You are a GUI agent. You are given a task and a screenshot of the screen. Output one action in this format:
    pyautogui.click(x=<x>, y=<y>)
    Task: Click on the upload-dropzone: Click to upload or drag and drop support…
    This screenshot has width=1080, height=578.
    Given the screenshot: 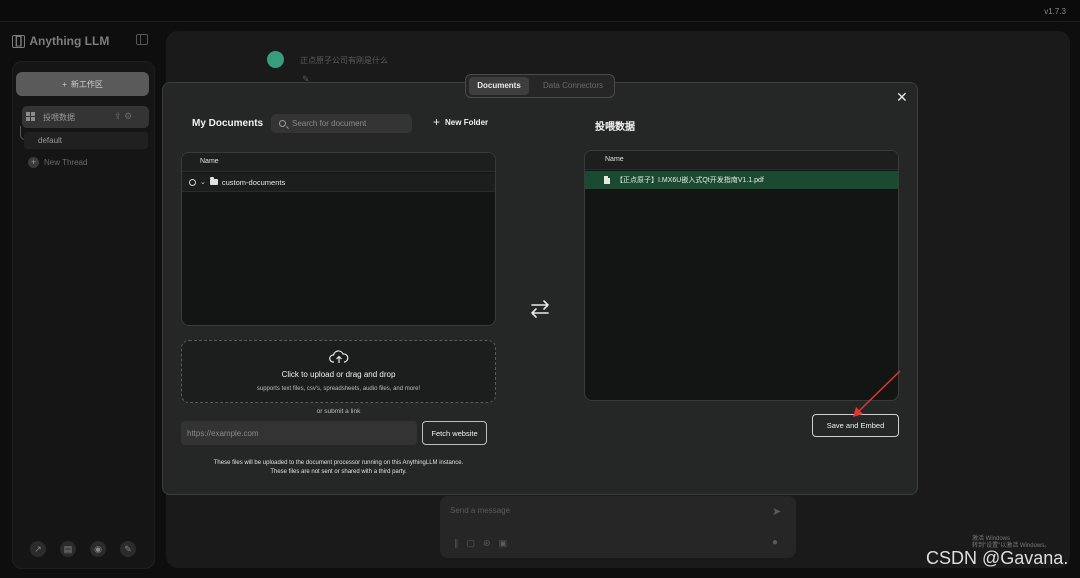 What is the action you would take?
    pyautogui.click(x=338, y=371)
    